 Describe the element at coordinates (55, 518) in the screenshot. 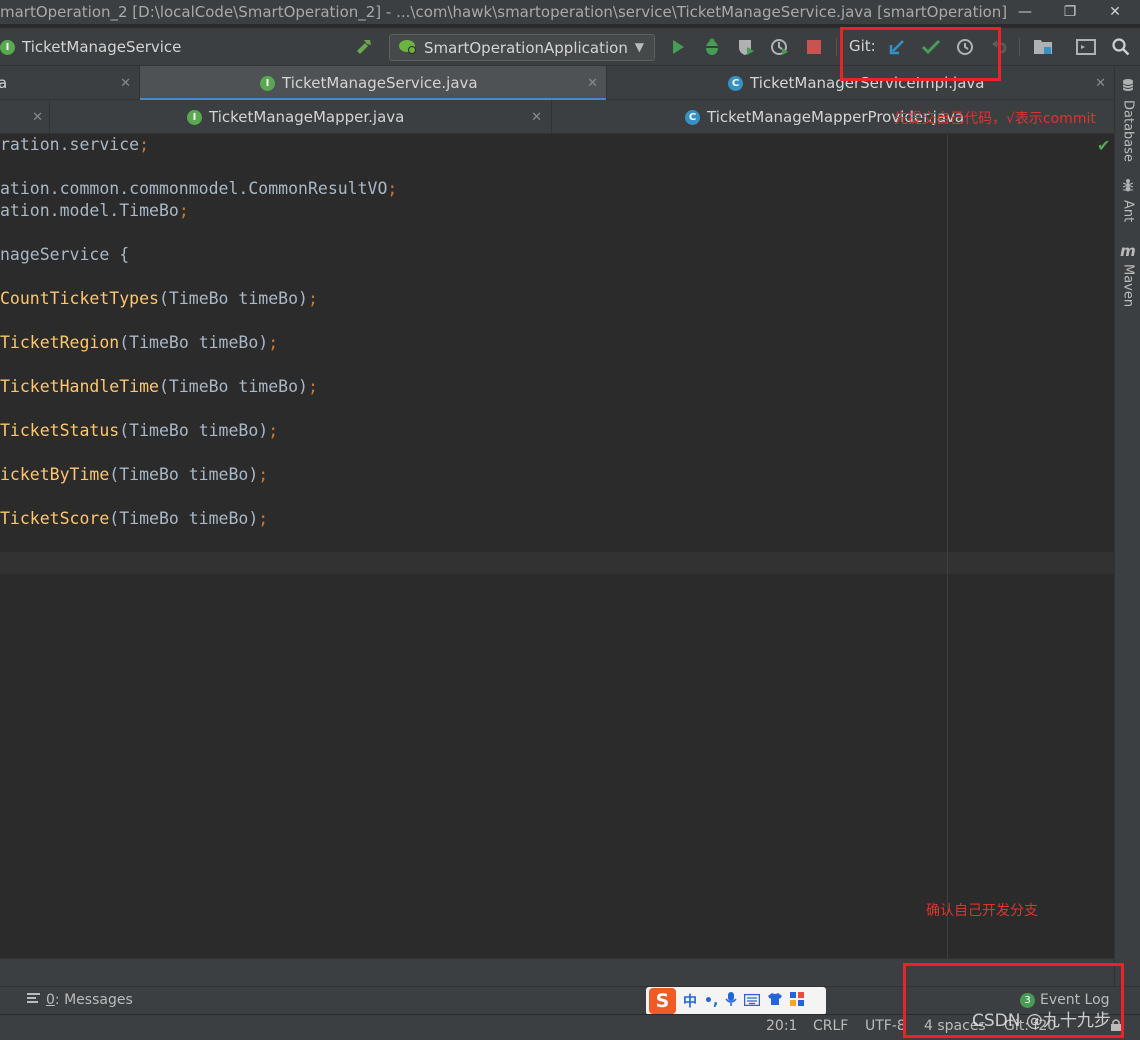

I see `method-name: TicketScore` at that location.